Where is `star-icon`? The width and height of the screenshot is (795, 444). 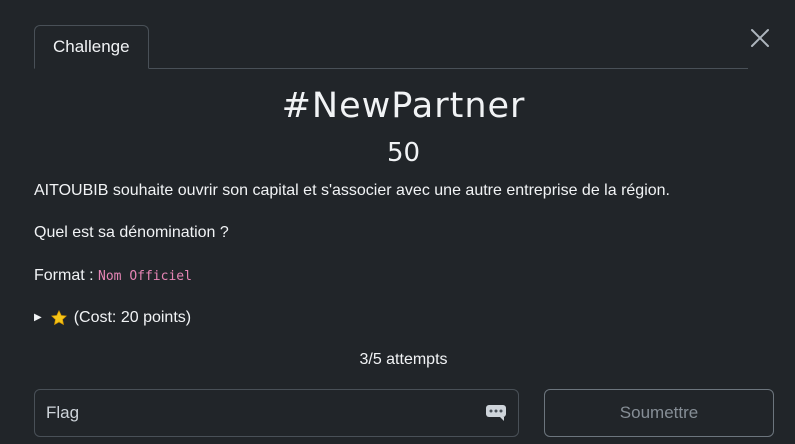 star-icon is located at coordinates (58, 318).